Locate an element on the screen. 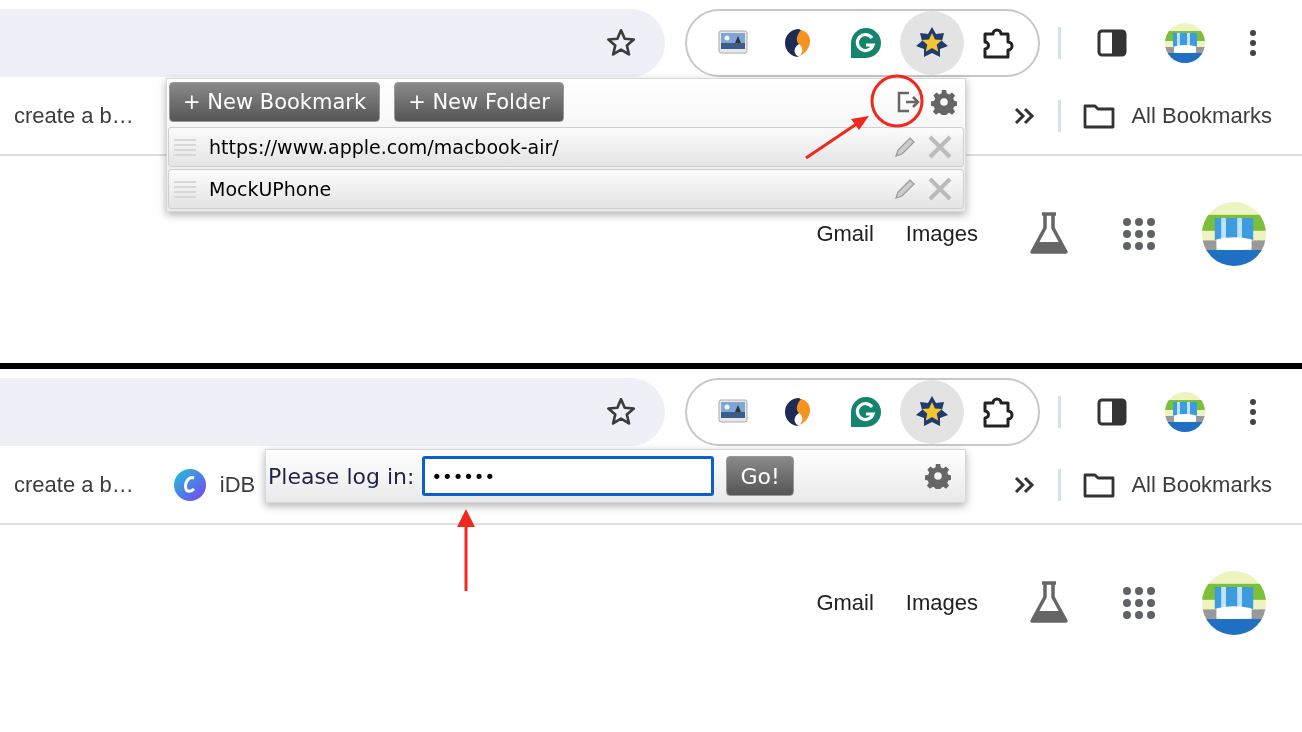 This screenshot has width=1302, height=732. bookmark-title: MockUPhone is located at coordinates (270, 189).